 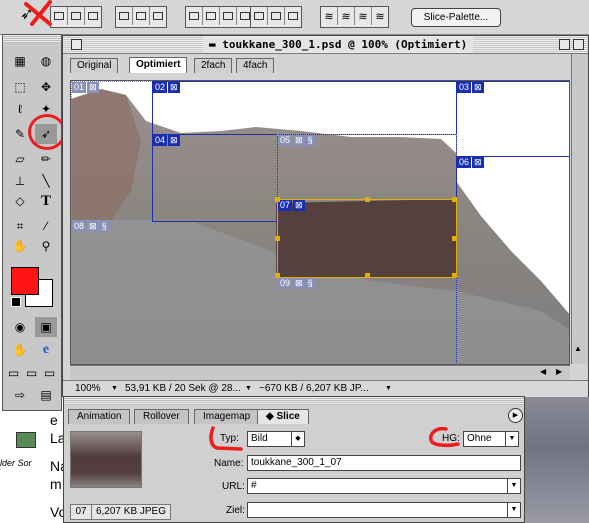 What do you see at coordinates (559, 371) in the screenshot?
I see `scroll-right-icon: ▶` at bounding box center [559, 371].